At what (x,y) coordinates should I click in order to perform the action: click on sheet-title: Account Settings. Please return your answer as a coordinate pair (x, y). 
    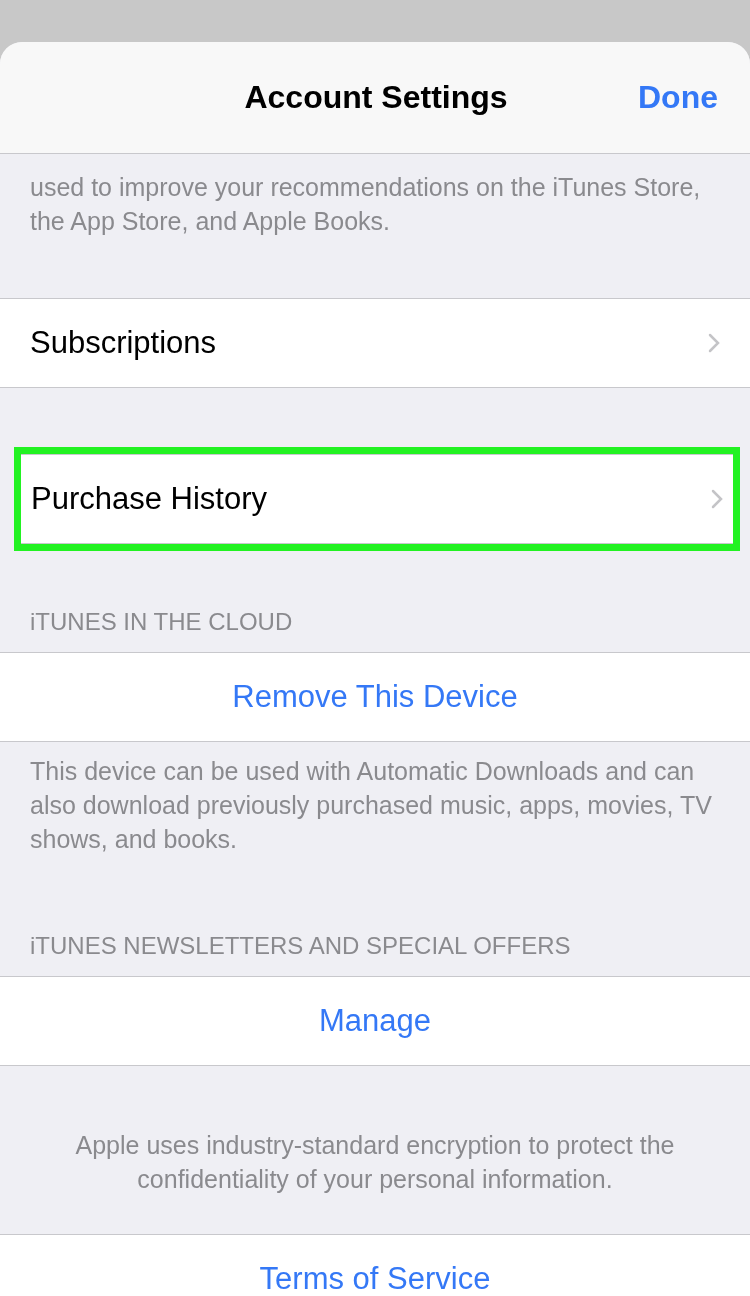
    Looking at the image, I should click on (376, 97).